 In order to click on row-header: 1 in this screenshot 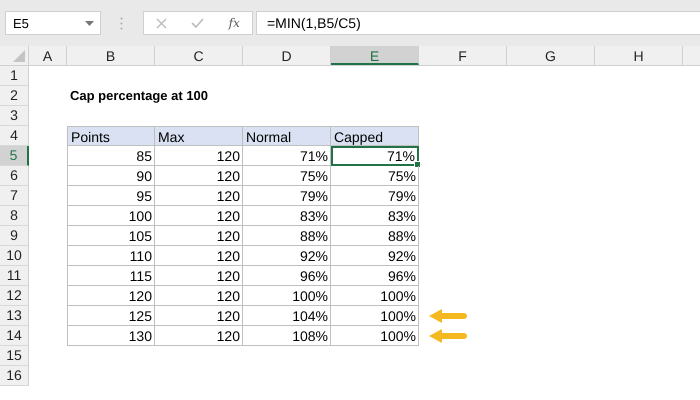, I will do `click(14, 76)`.